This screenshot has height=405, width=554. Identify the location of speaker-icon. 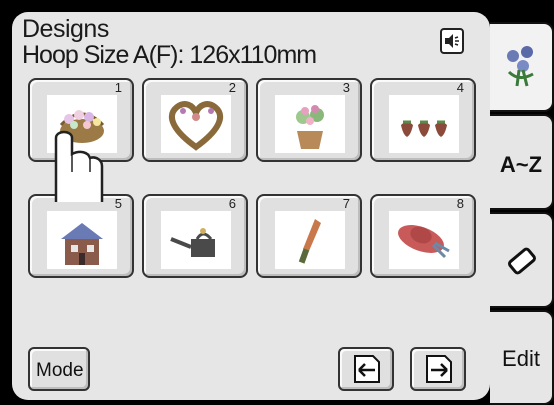
(452, 41).